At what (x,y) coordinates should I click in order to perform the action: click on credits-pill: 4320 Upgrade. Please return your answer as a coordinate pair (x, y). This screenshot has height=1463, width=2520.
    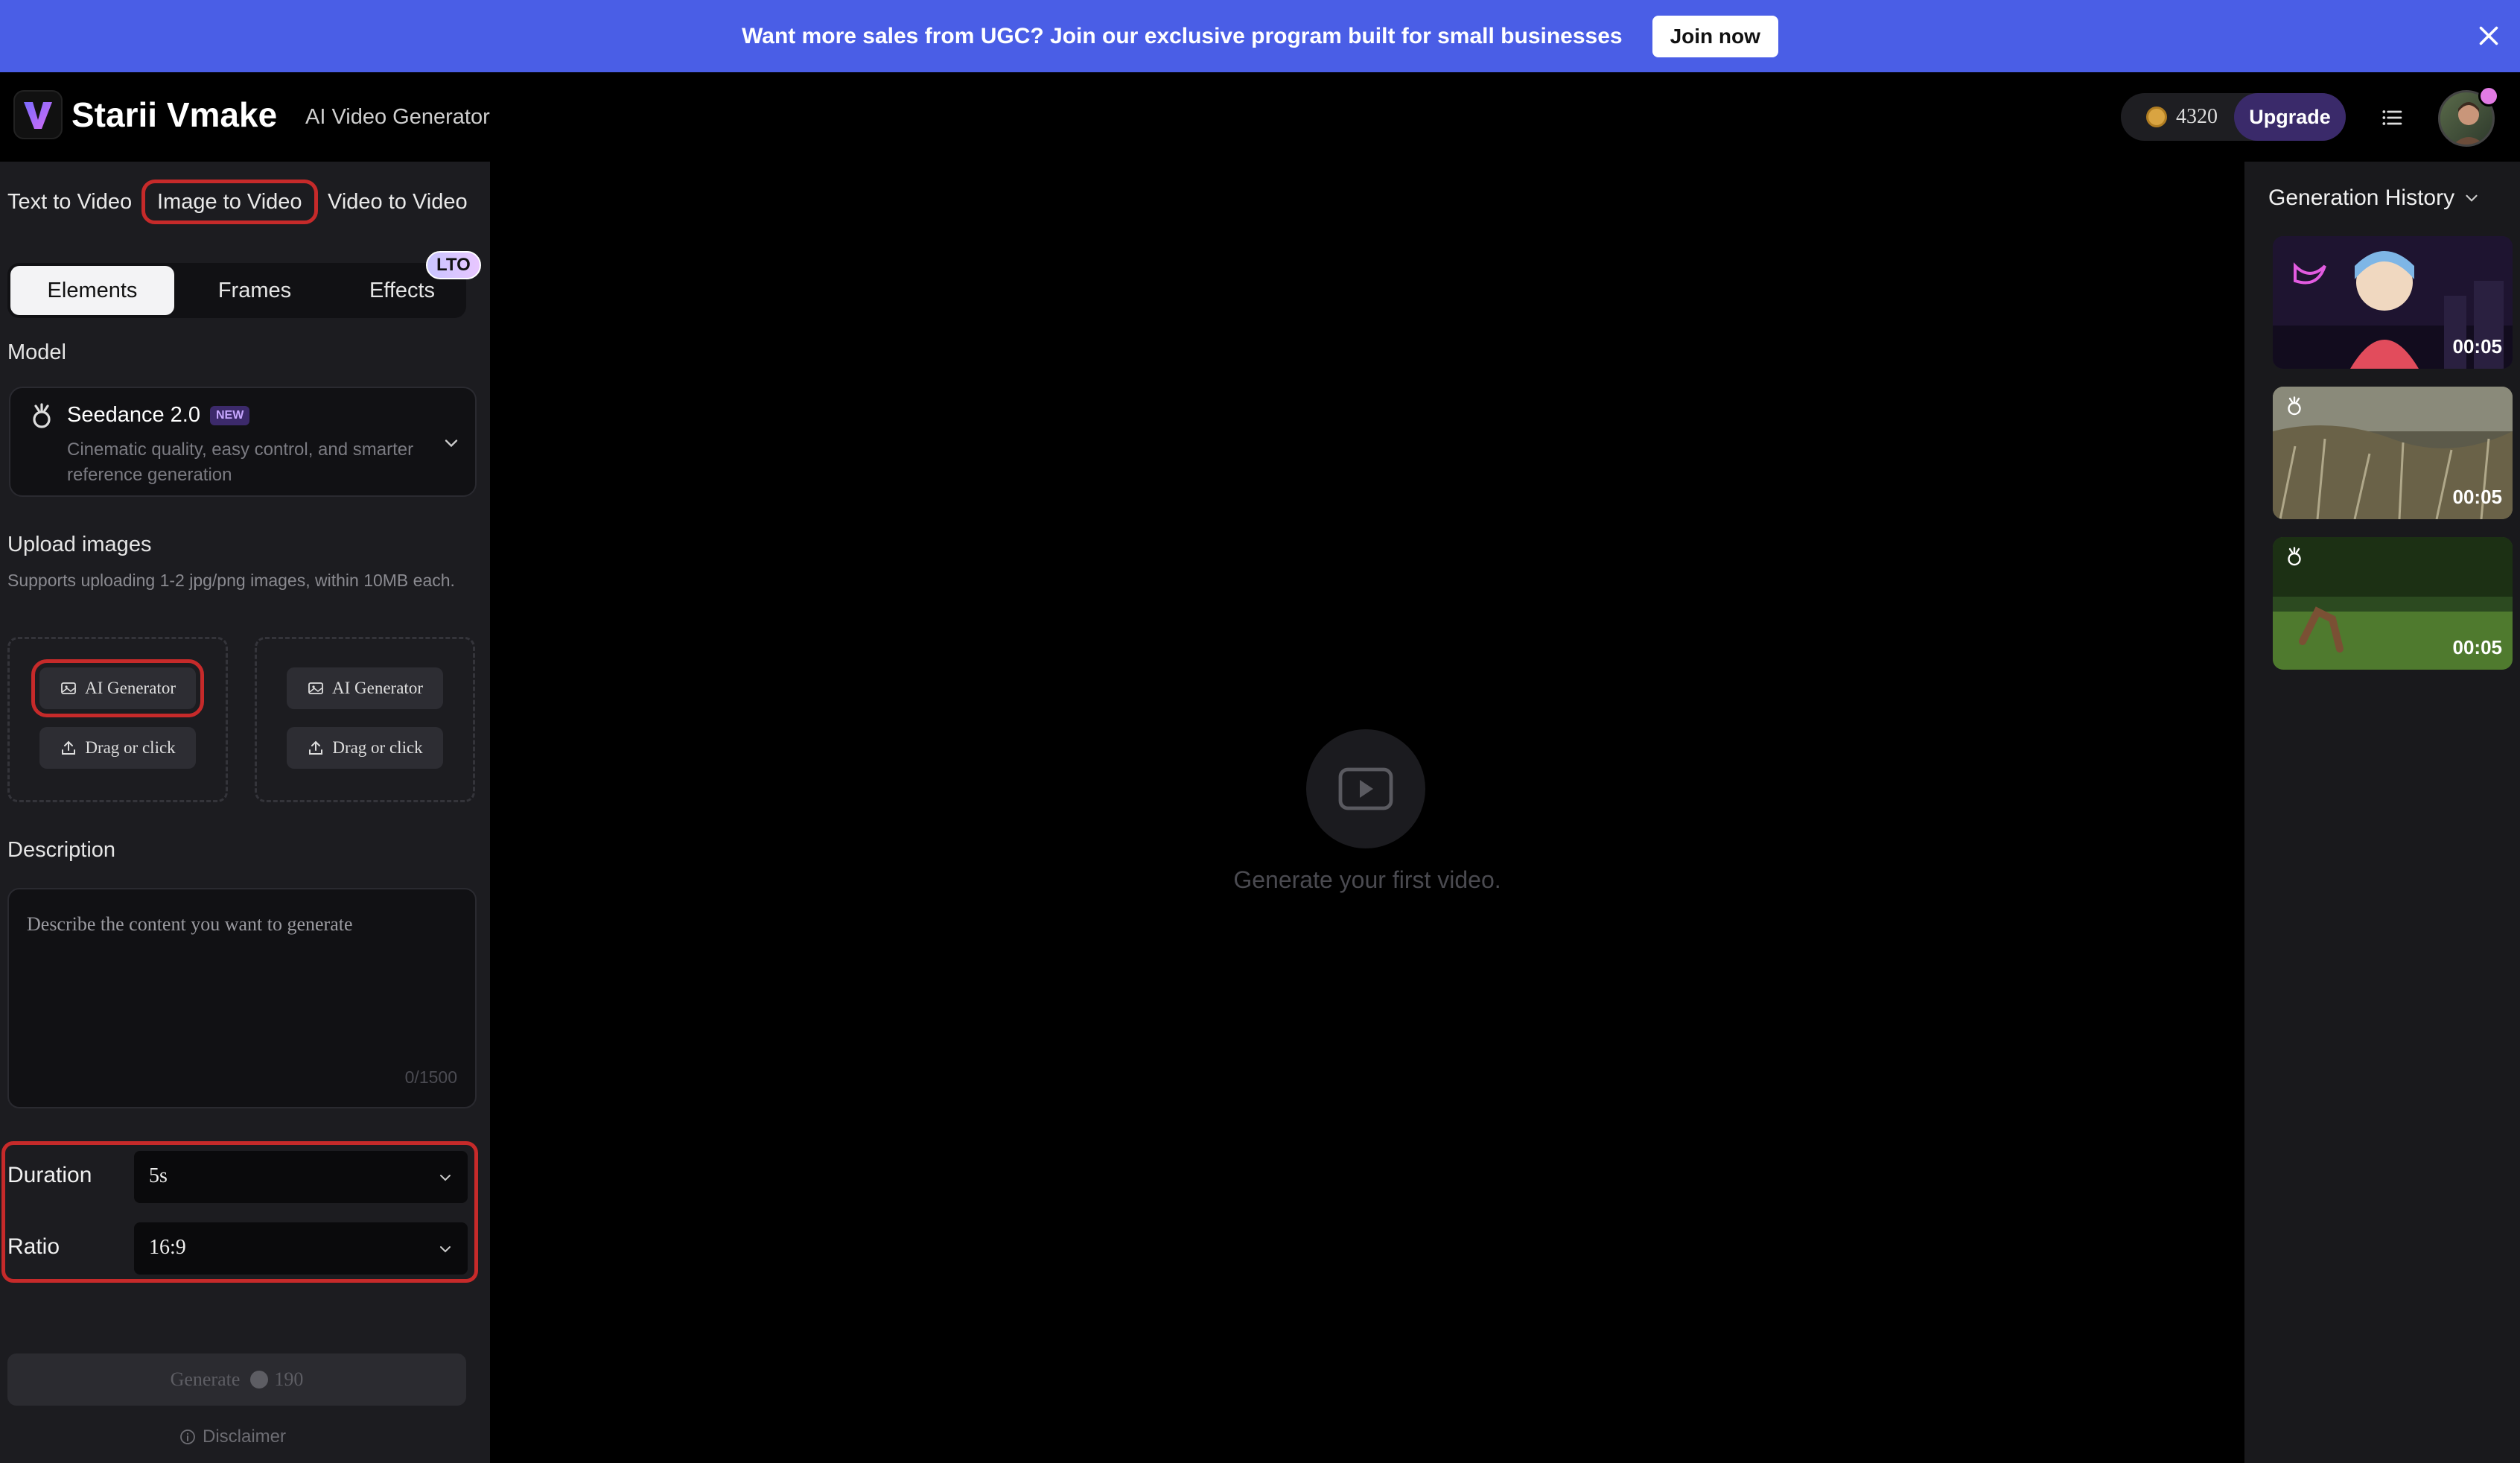
    Looking at the image, I should click on (2233, 117).